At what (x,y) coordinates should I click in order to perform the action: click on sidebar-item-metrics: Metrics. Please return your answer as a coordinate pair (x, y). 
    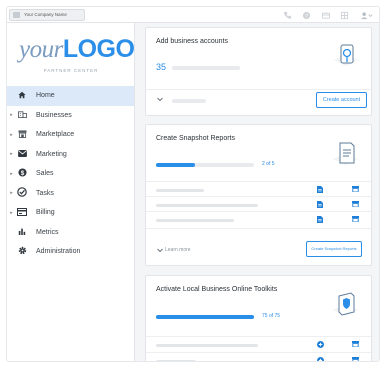
    Looking at the image, I should click on (70, 233).